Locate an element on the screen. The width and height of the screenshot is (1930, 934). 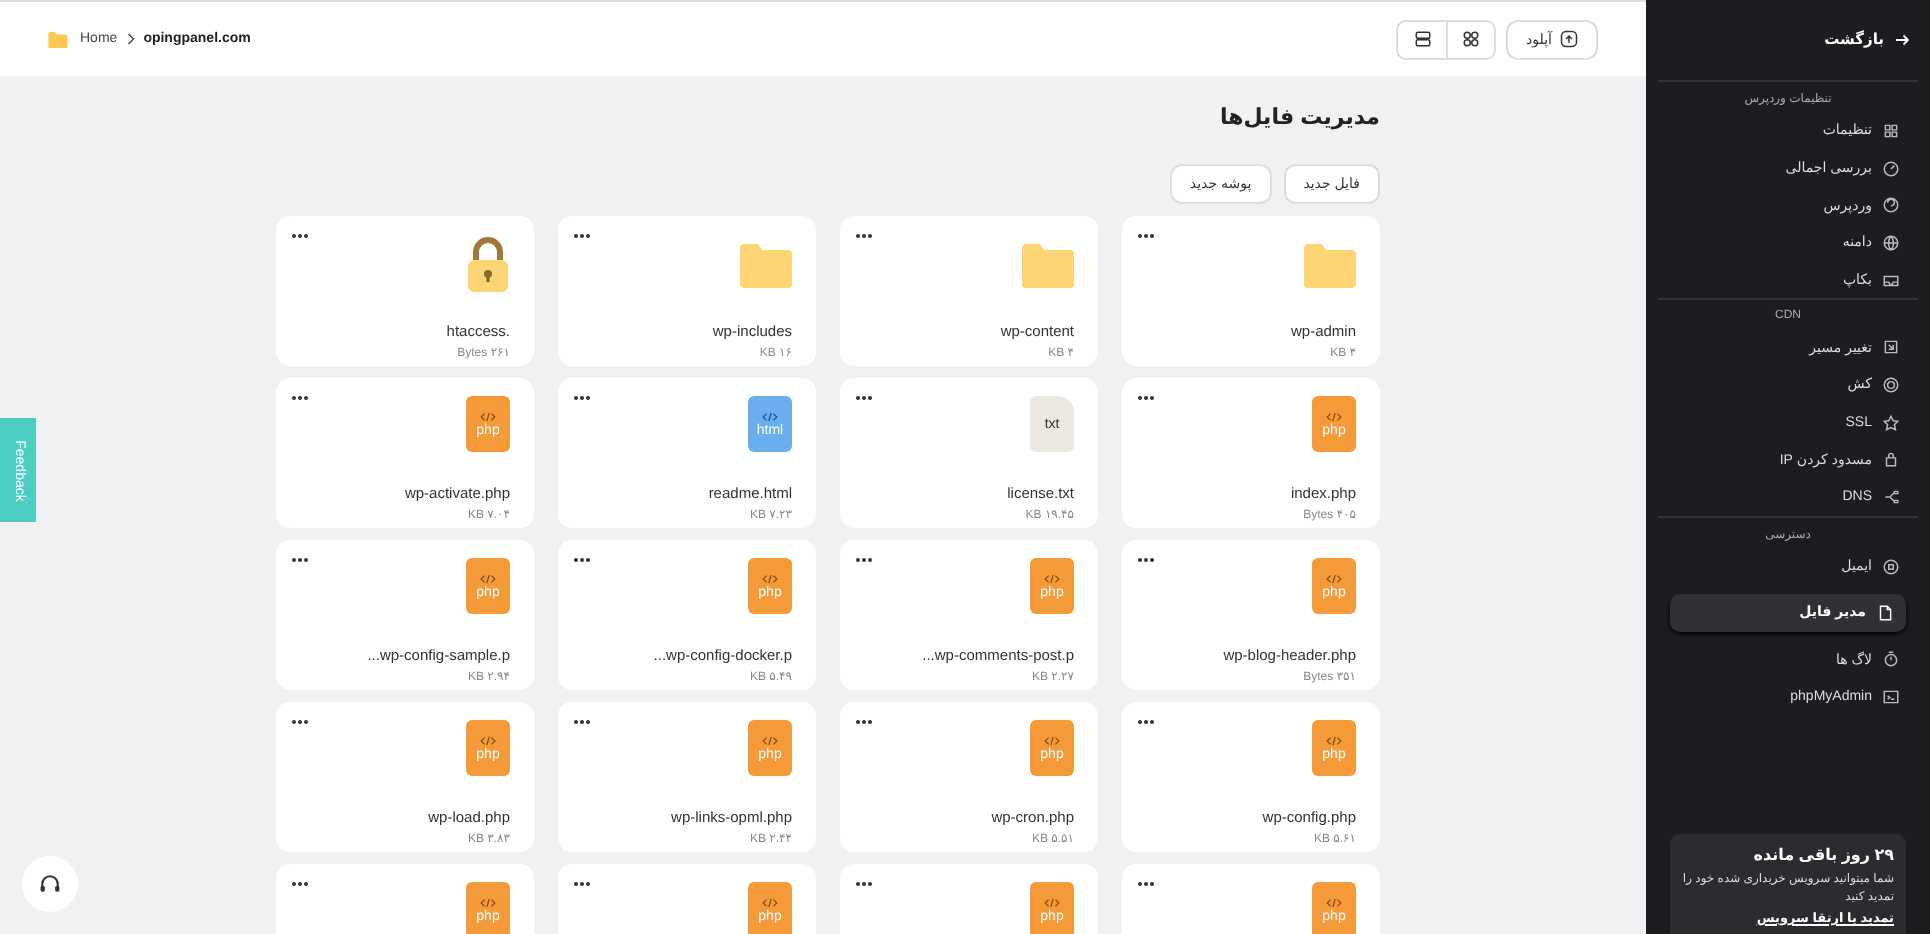
plan-title: ۲۹ روز باقی مانده is located at coordinates (1822, 855).